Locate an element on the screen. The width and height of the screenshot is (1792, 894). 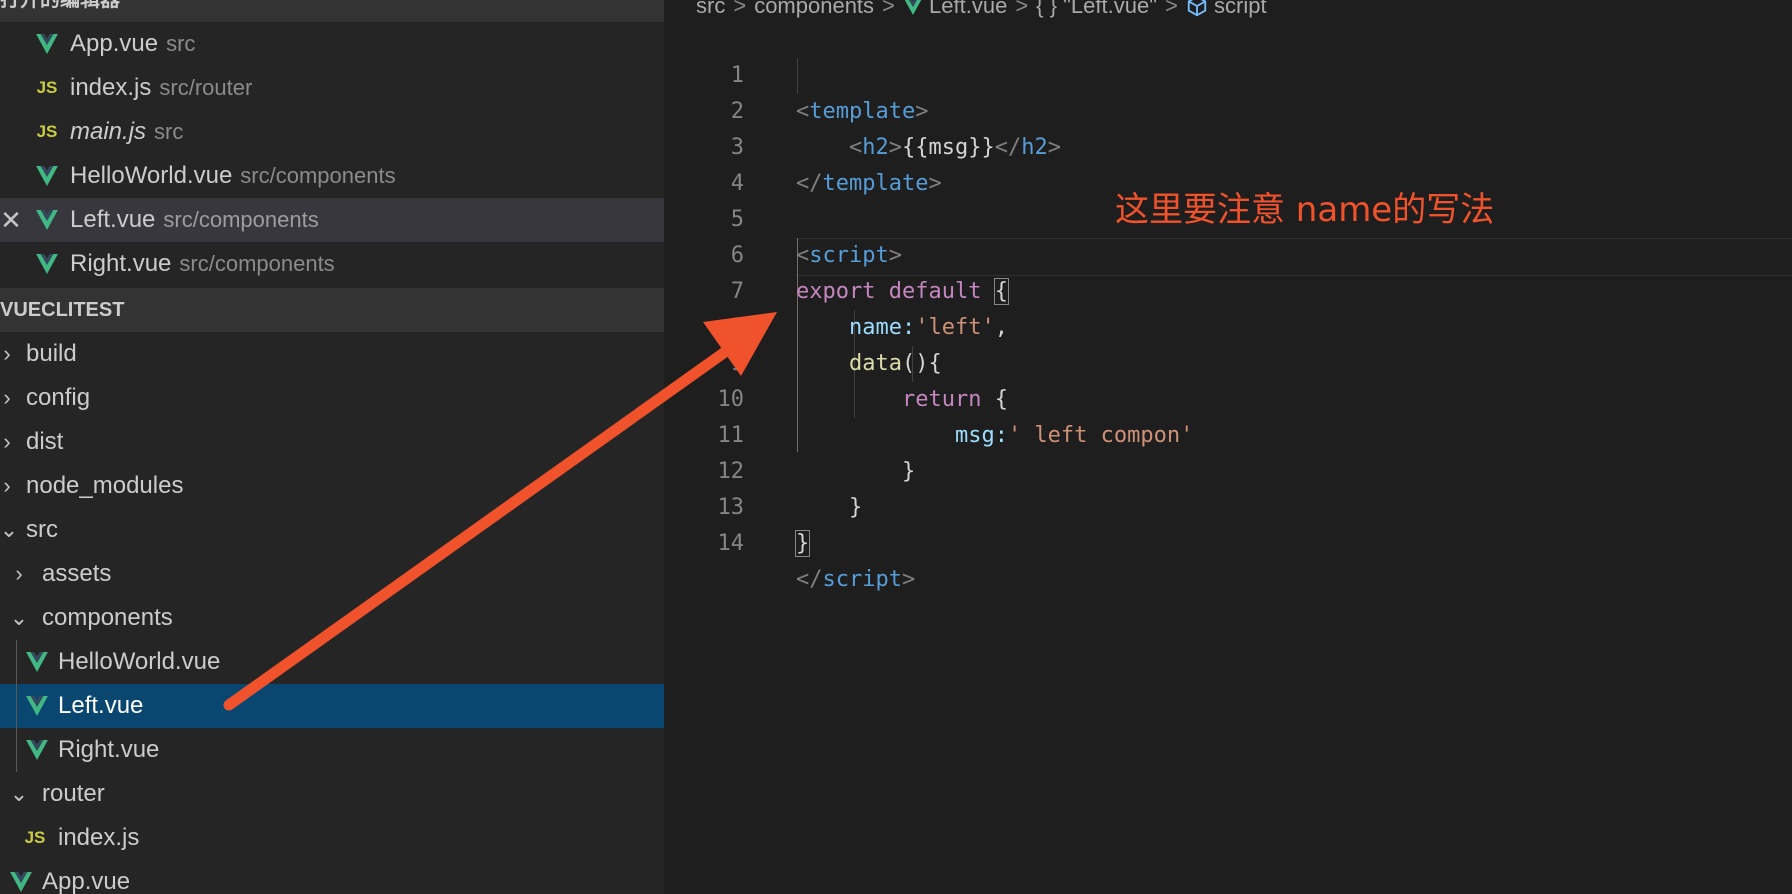
open-editor-item-active: ✕ Left.vue src/components is located at coordinates (332, 220).